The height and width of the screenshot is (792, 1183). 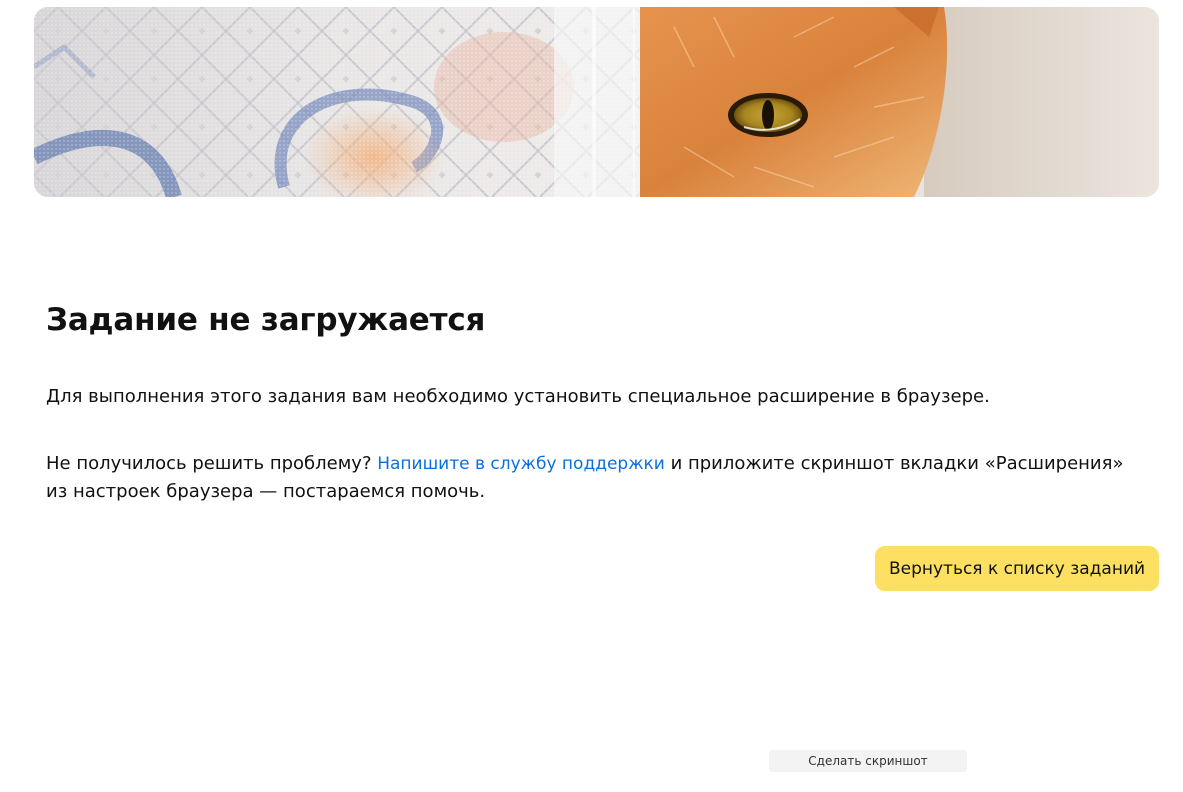 What do you see at coordinates (868, 761) in the screenshot?
I see `take-screenshot-button: Сделать скриншот` at bounding box center [868, 761].